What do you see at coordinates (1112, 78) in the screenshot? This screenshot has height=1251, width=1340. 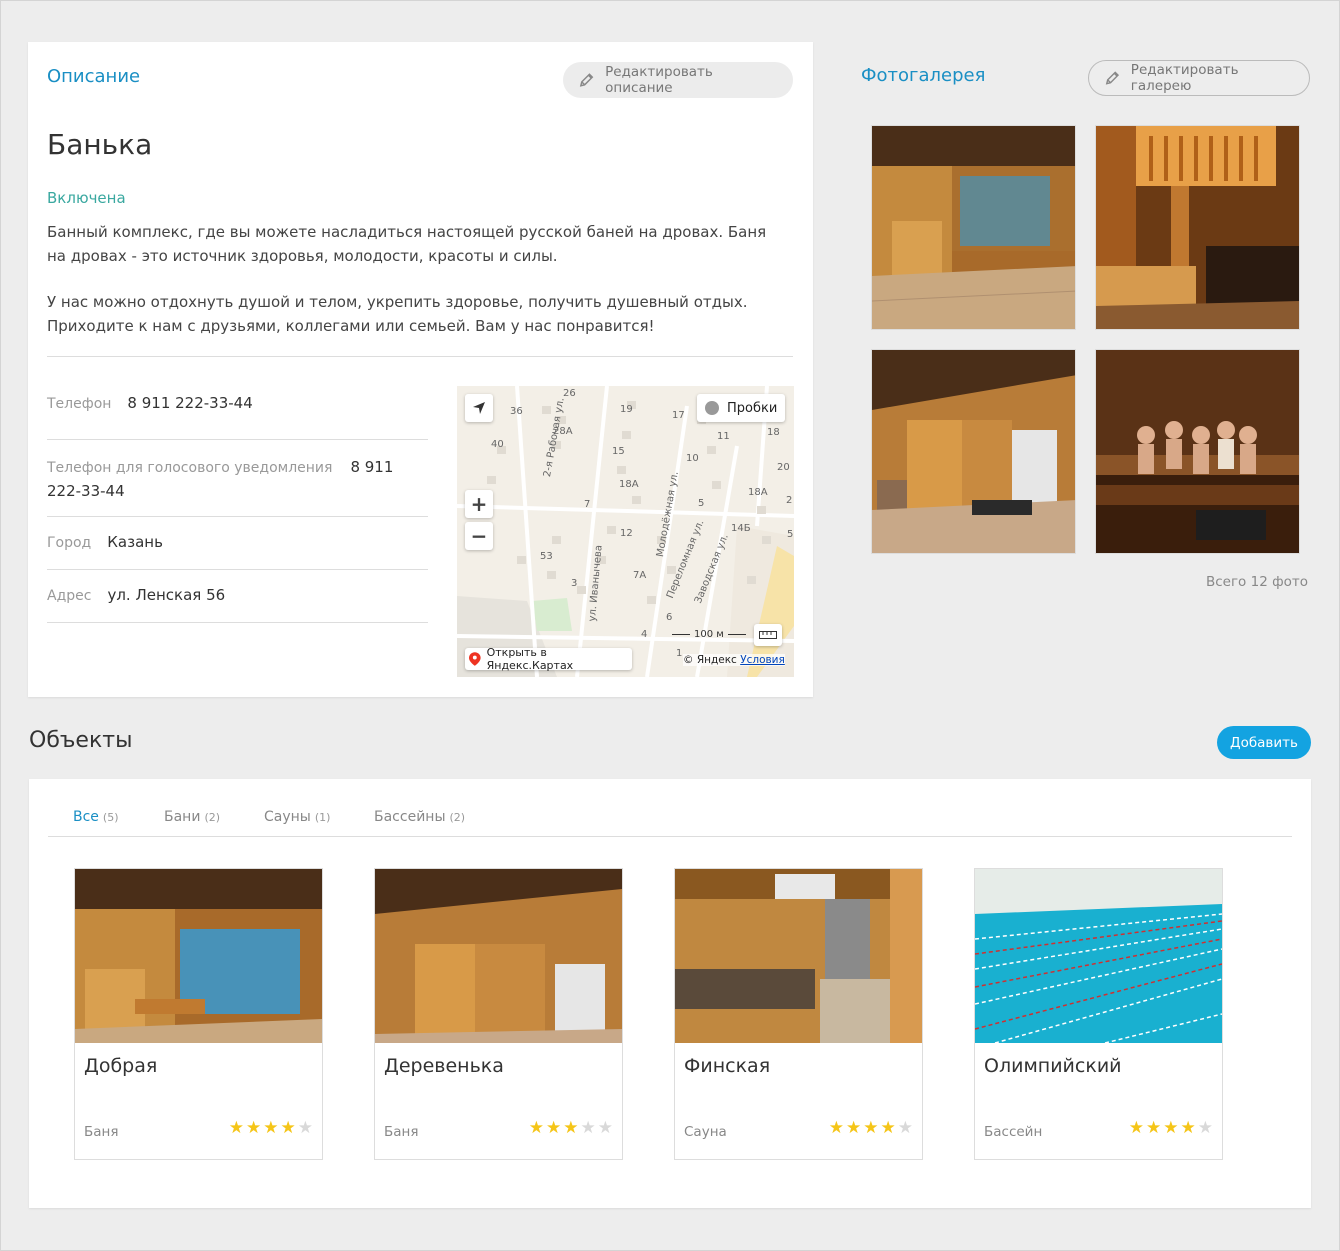 I see `pencil-icon` at bounding box center [1112, 78].